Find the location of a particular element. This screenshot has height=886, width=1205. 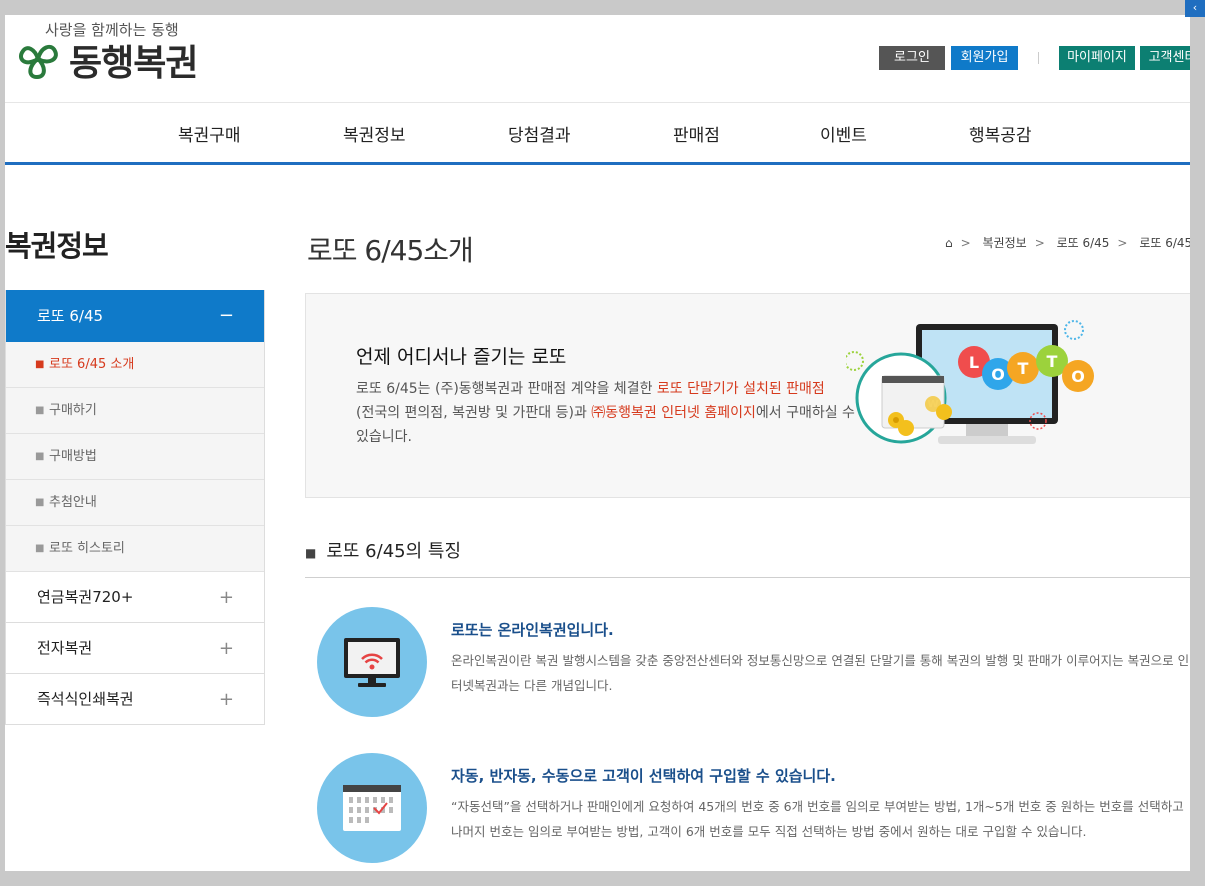

login-button: 로그인 is located at coordinates (912, 58).